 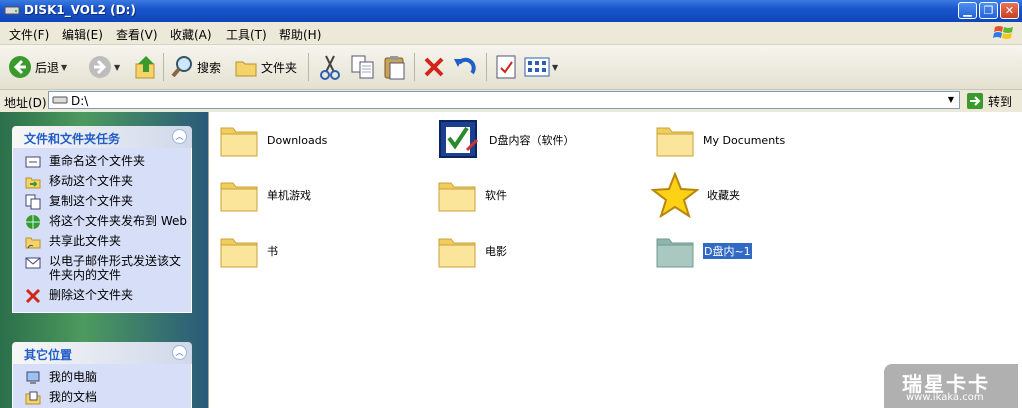 What do you see at coordinates (989, 101) in the screenshot?
I see `go-button: 转到` at bounding box center [989, 101].